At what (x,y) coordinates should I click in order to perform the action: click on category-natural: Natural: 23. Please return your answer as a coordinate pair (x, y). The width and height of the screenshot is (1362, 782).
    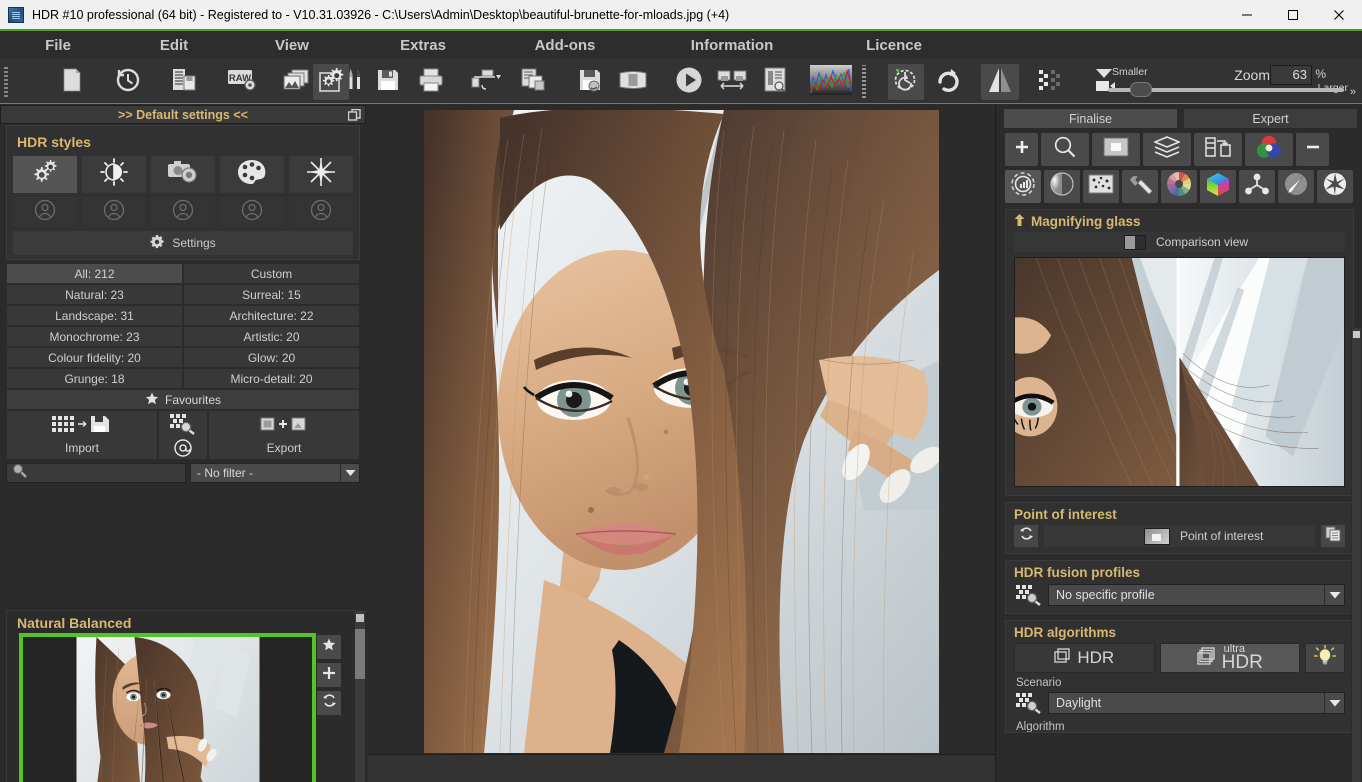
    Looking at the image, I should click on (94, 294).